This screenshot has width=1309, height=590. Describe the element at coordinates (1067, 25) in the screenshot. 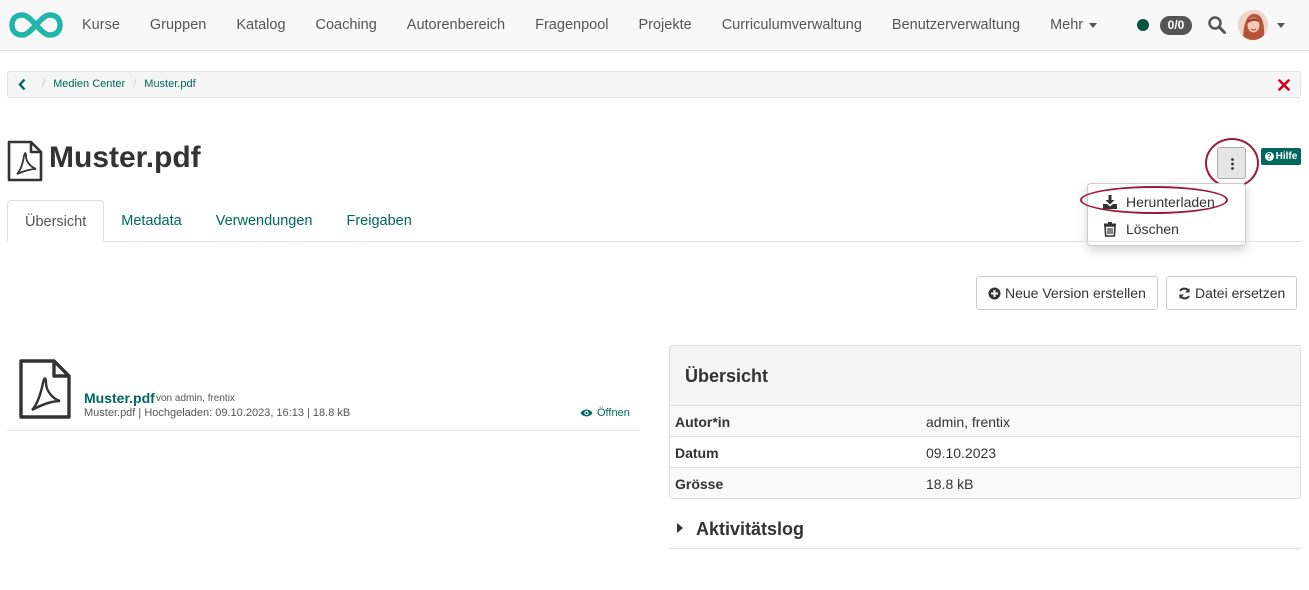

I see `nav-mehr-label: Mehr` at that location.